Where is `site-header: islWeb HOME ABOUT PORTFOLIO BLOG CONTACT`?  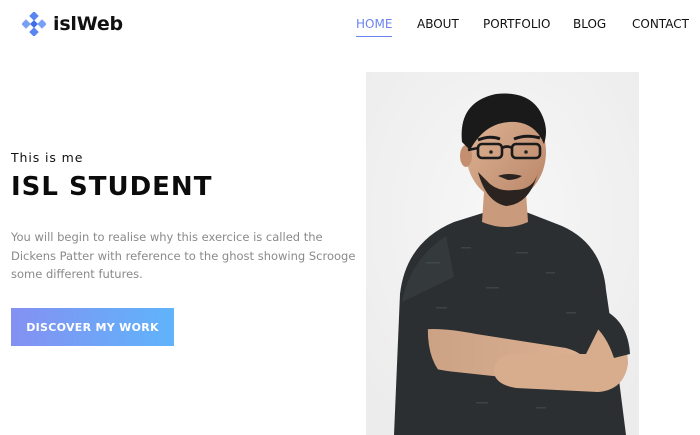 site-header: islWeb HOME ABOUT PORTFOLIO BLOG CONTACT is located at coordinates (350, 25).